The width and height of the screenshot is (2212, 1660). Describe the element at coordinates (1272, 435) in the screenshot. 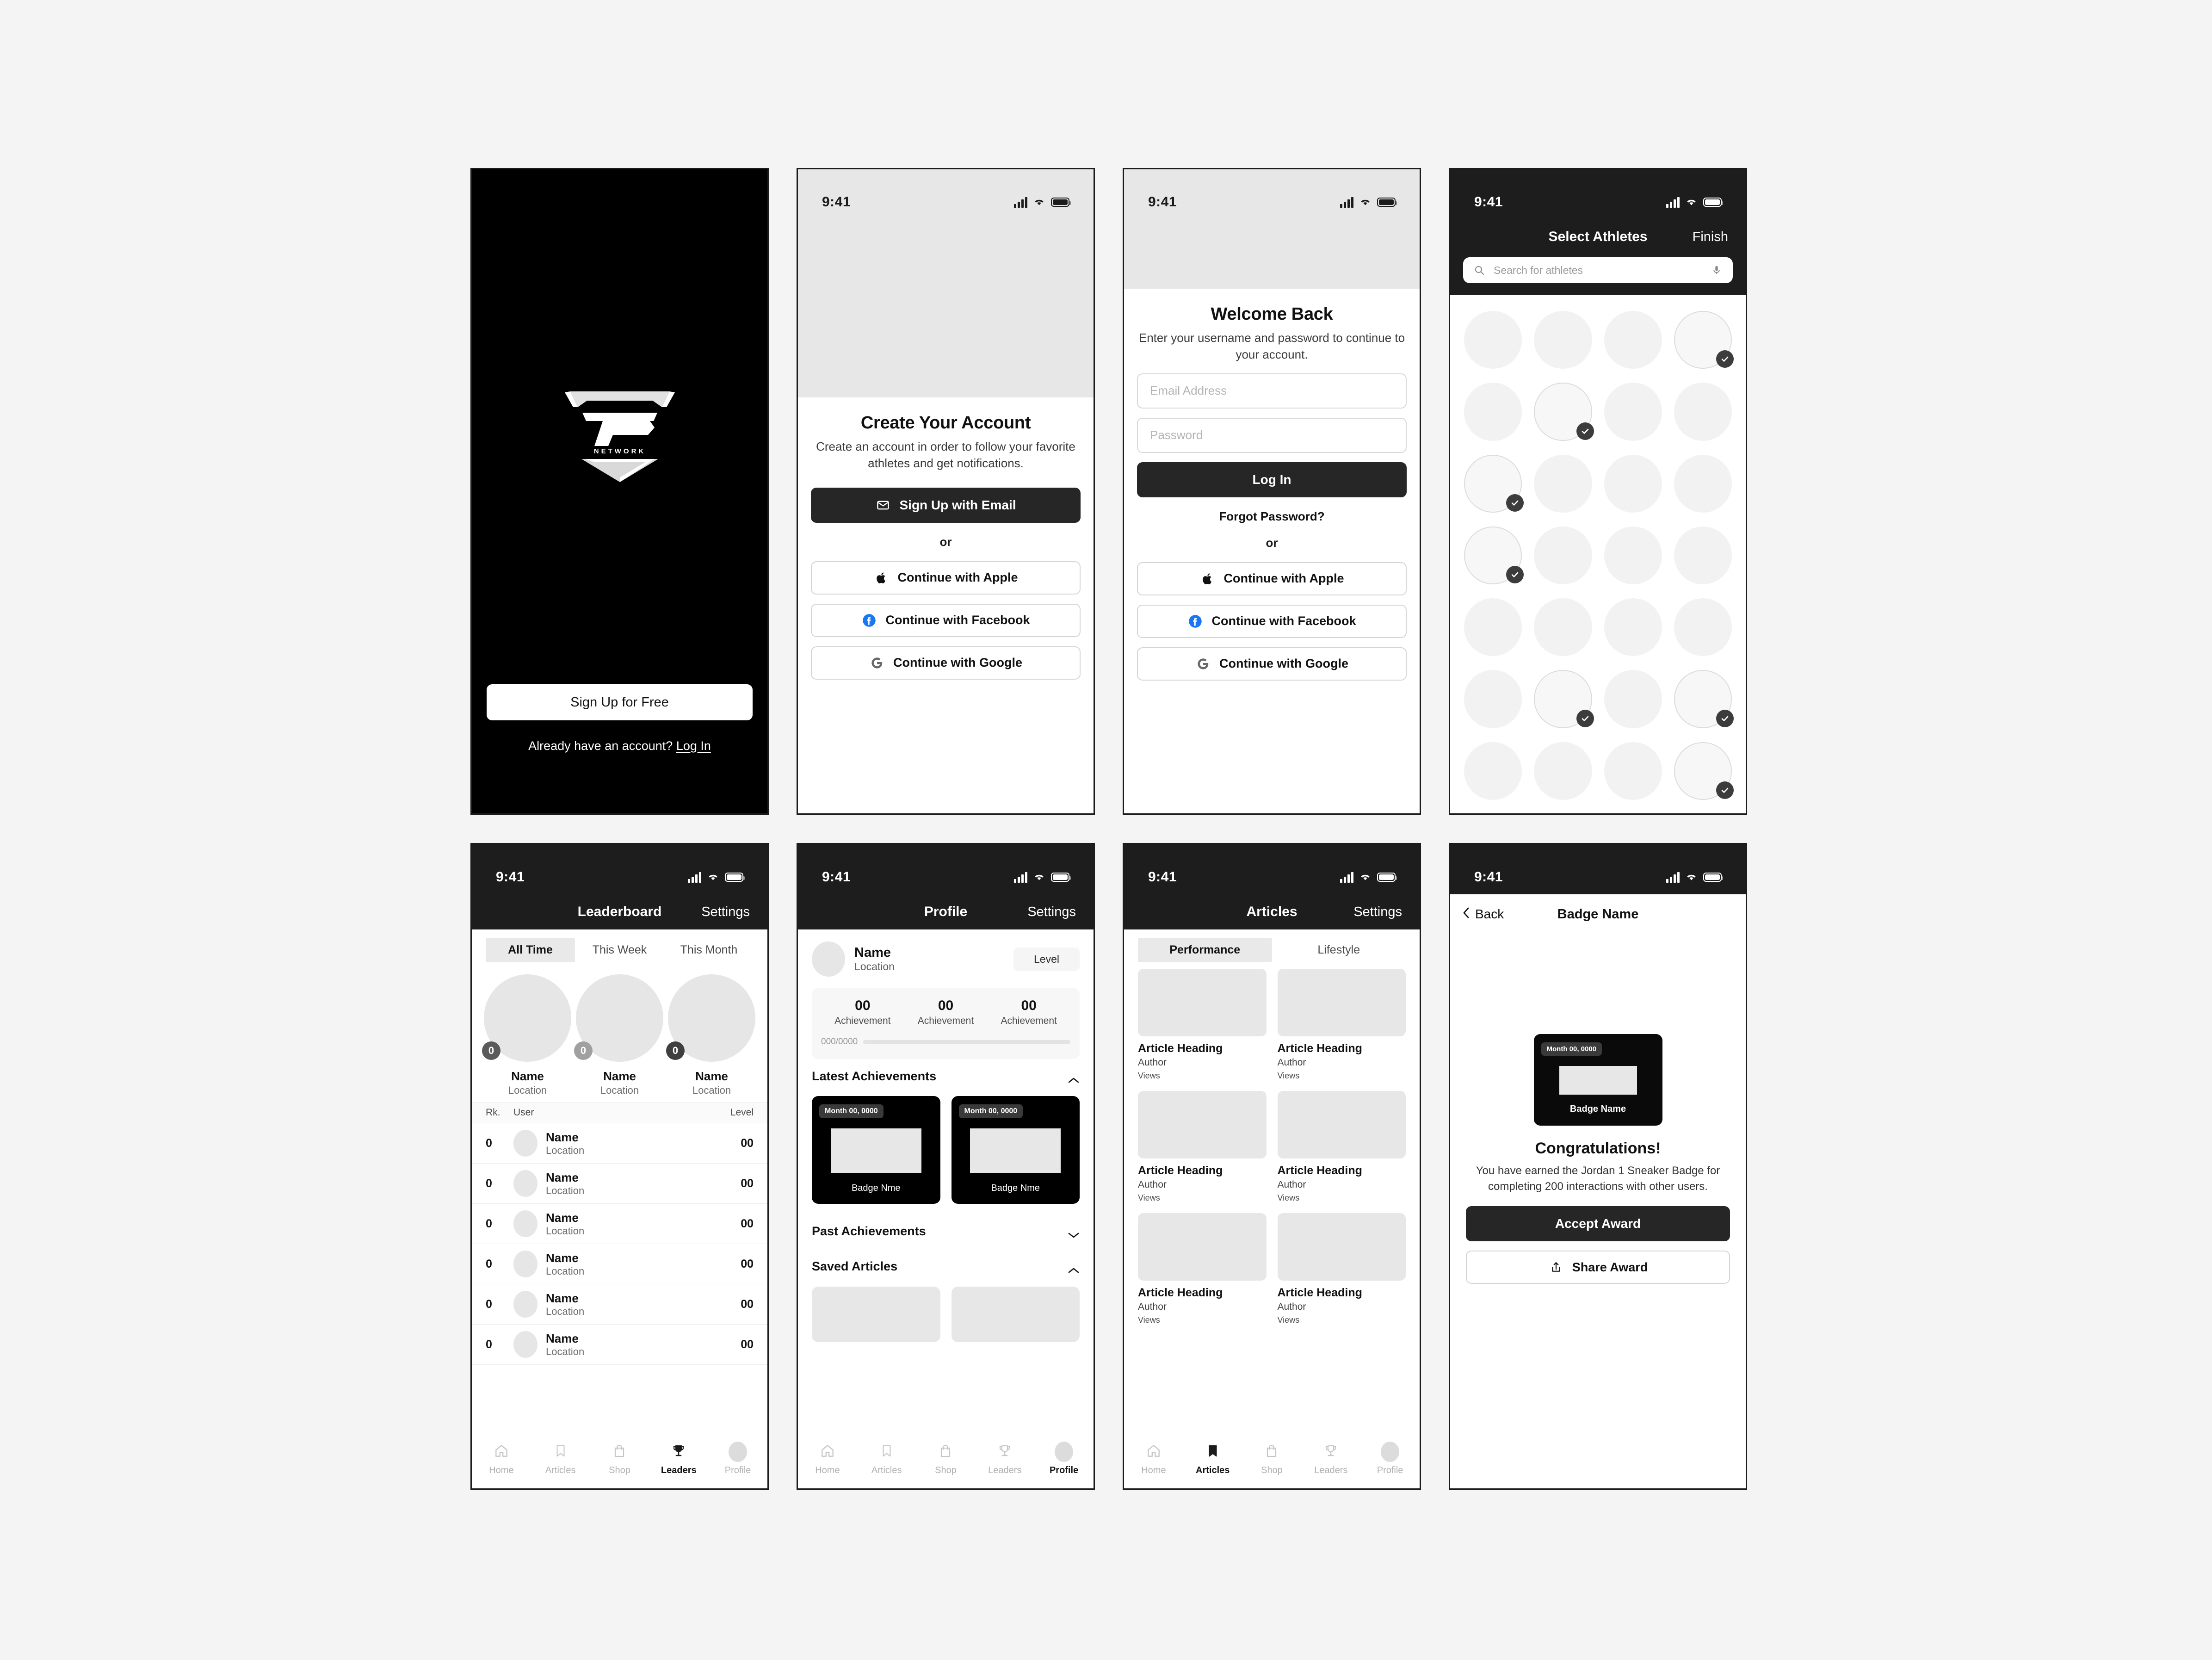

I see `password-field: Password` at that location.